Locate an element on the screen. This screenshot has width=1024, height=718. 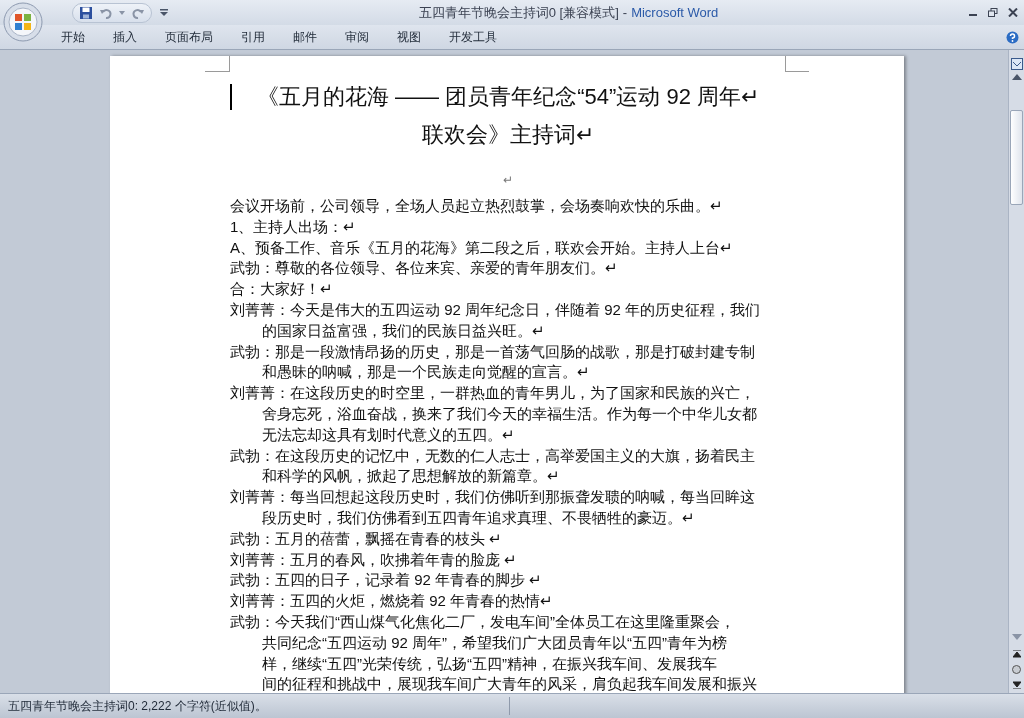
paragraph-line: 会议开场前，公司领导，全场人员起立热烈鼓掌，会场奏响欢快的乐曲。↵ is located at coordinates (477, 206).